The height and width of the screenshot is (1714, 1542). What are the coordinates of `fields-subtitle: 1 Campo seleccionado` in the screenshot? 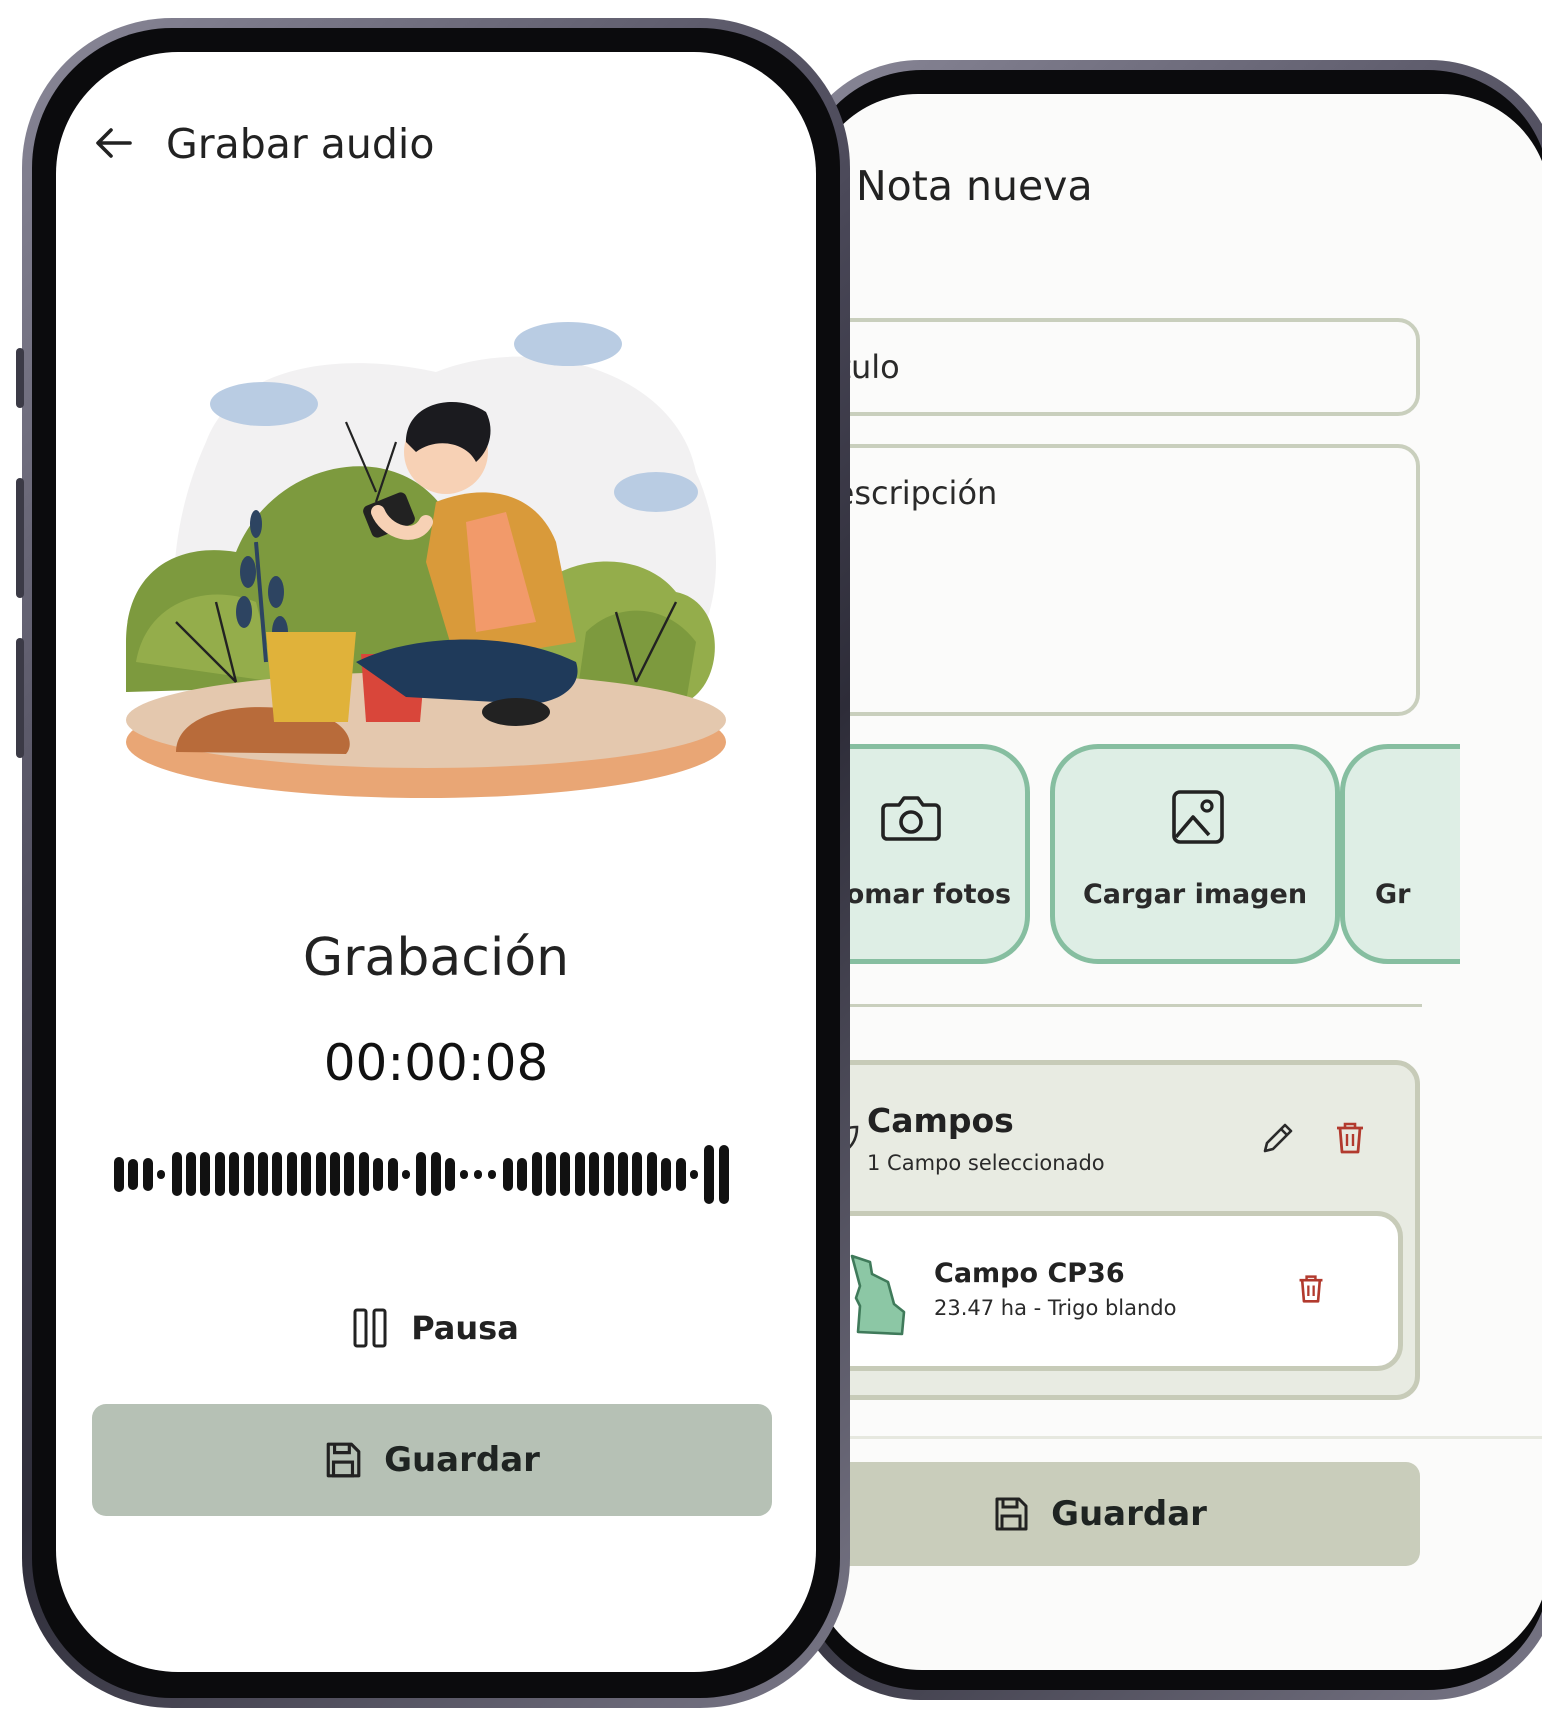 It's located at (986, 1163).